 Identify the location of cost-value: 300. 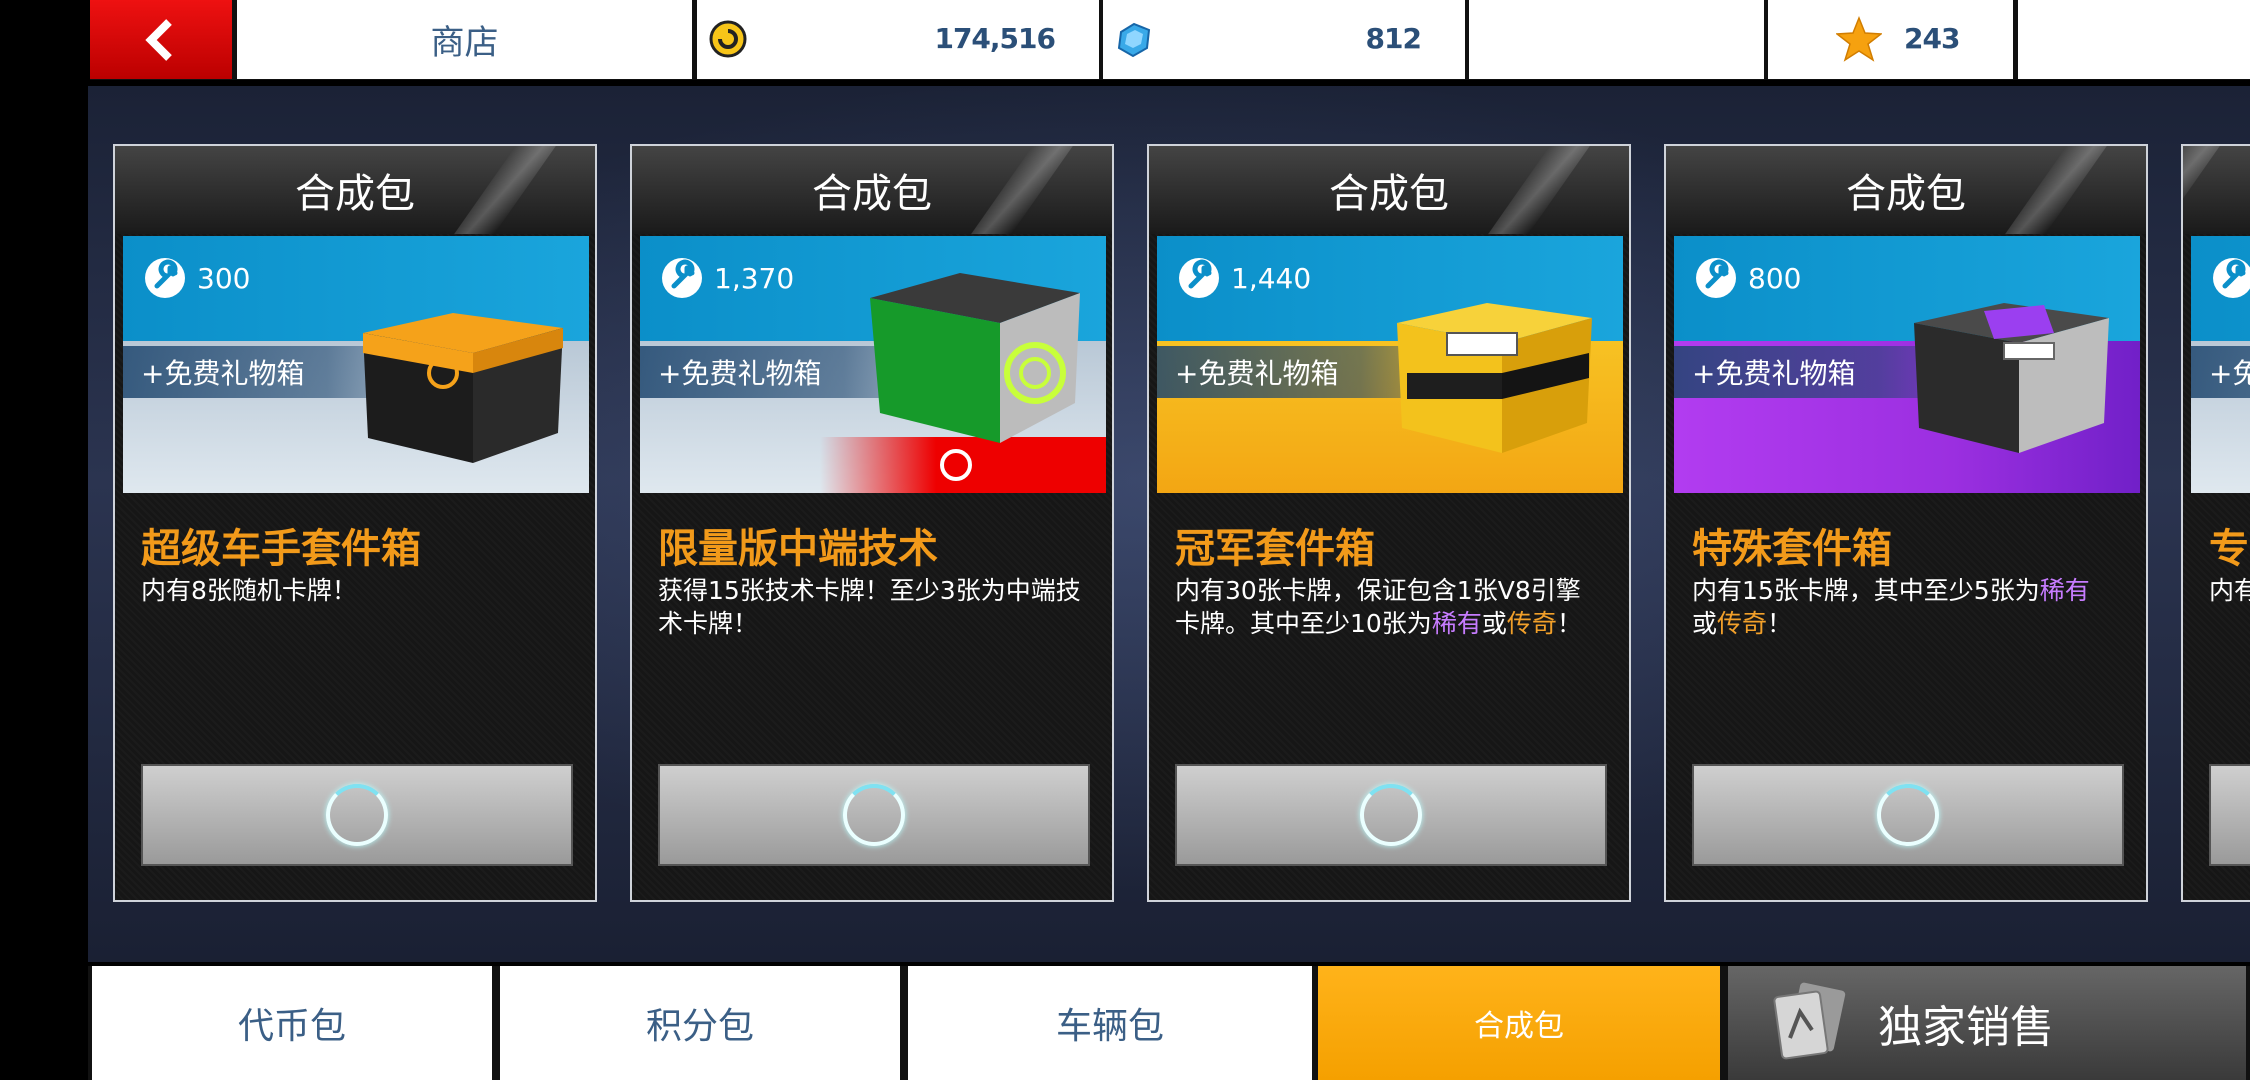
(224, 278).